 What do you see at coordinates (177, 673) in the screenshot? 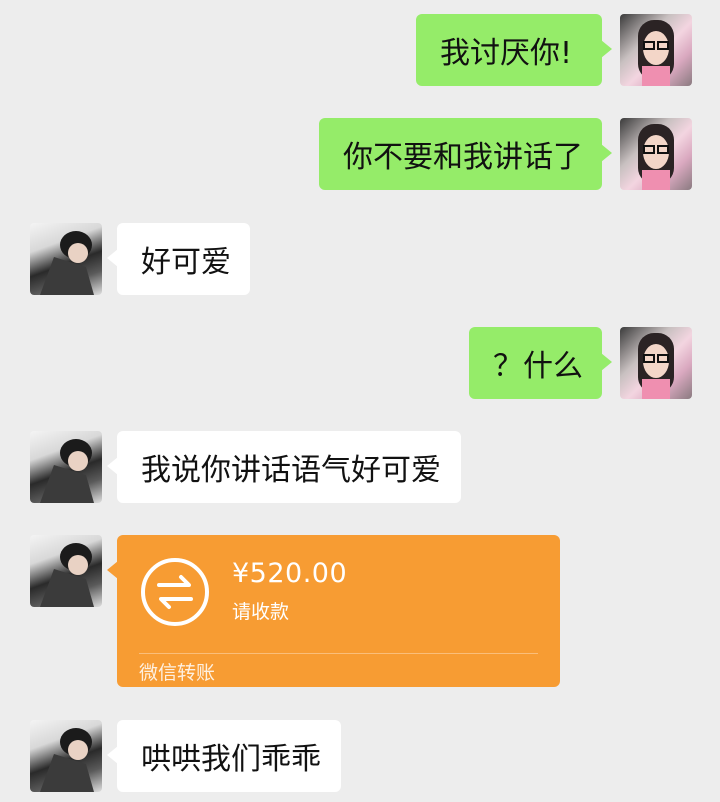
I see `transfer-footer-label: 微信转账` at bounding box center [177, 673].